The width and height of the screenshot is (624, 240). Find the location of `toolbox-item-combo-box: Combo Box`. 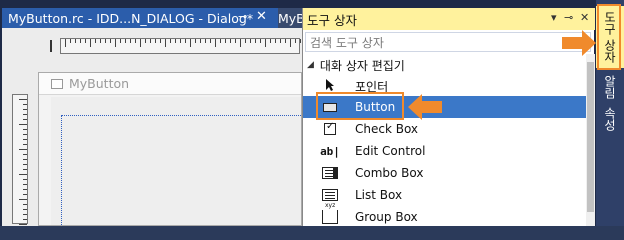

toolbox-item-combo-box: Combo Box is located at coordinates (449, 173).